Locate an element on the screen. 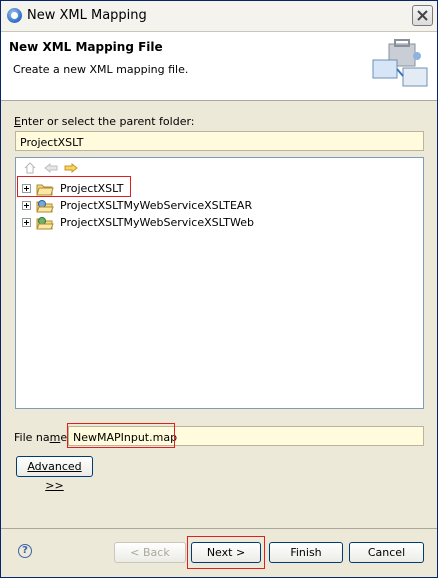  footer-separator is located at coordinates (219, 528).